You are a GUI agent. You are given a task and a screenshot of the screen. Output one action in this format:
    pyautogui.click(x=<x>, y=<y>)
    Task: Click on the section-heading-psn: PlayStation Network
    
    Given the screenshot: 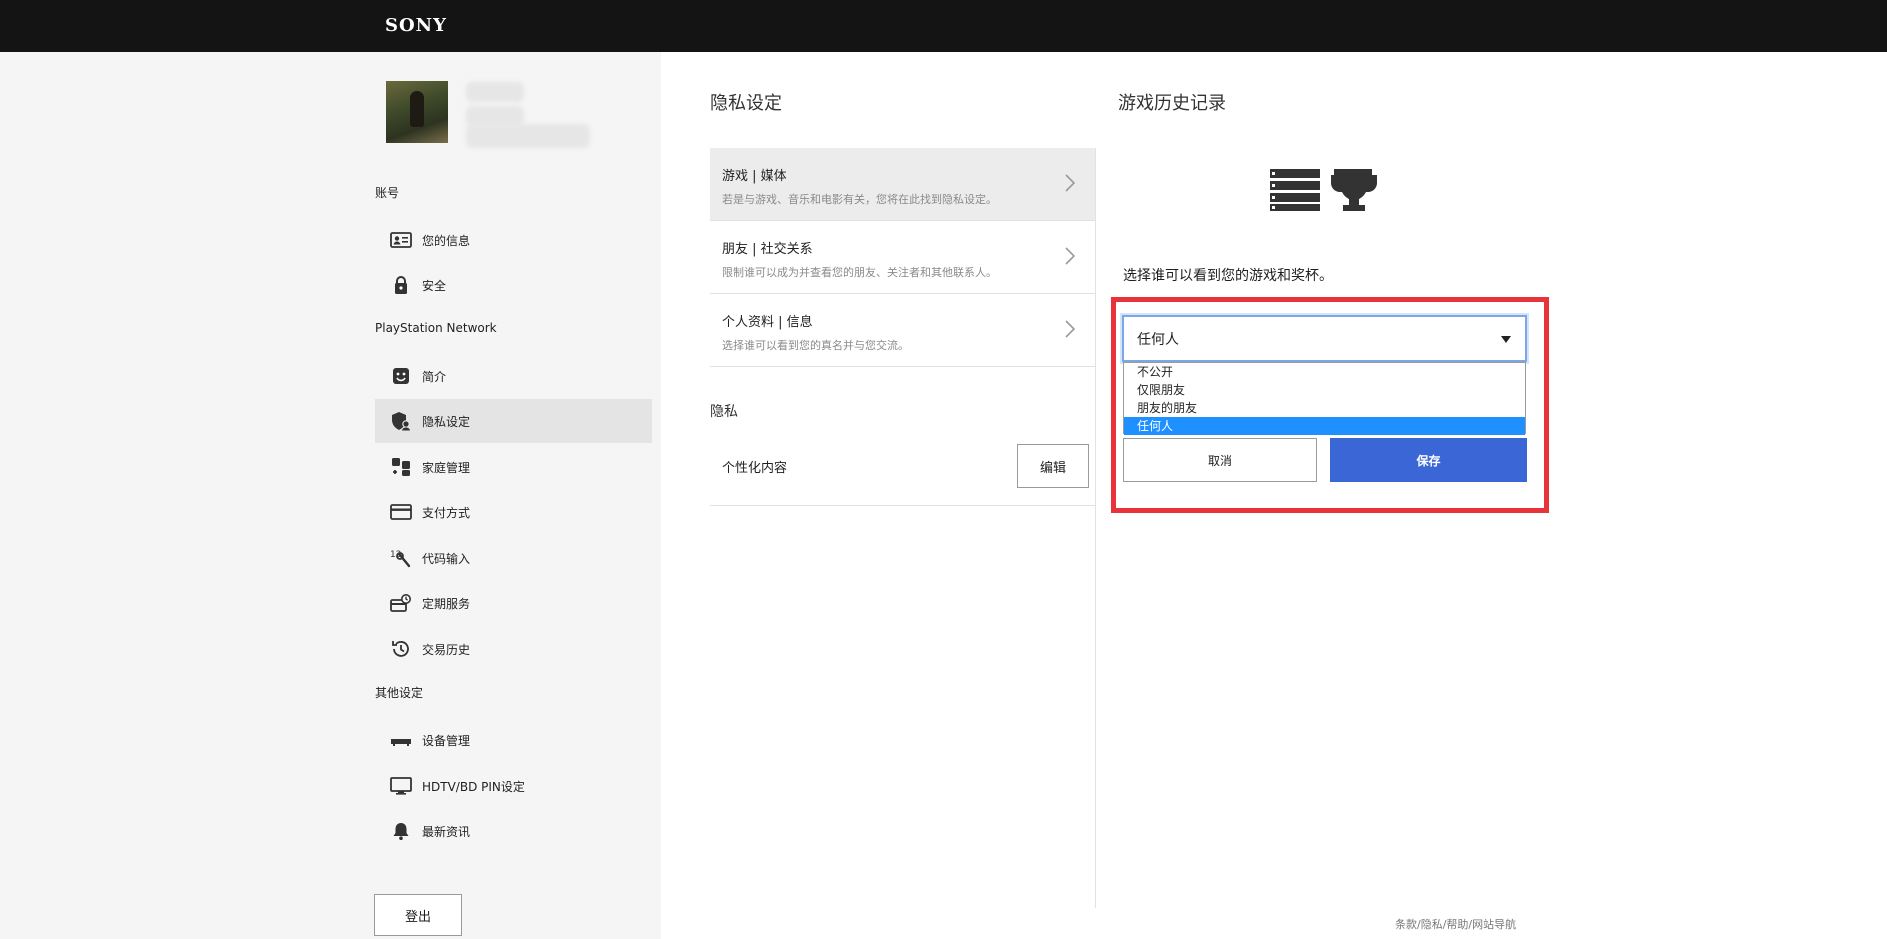 What is the action you would take?
    pyautogui.click(x=436, y=328)
    